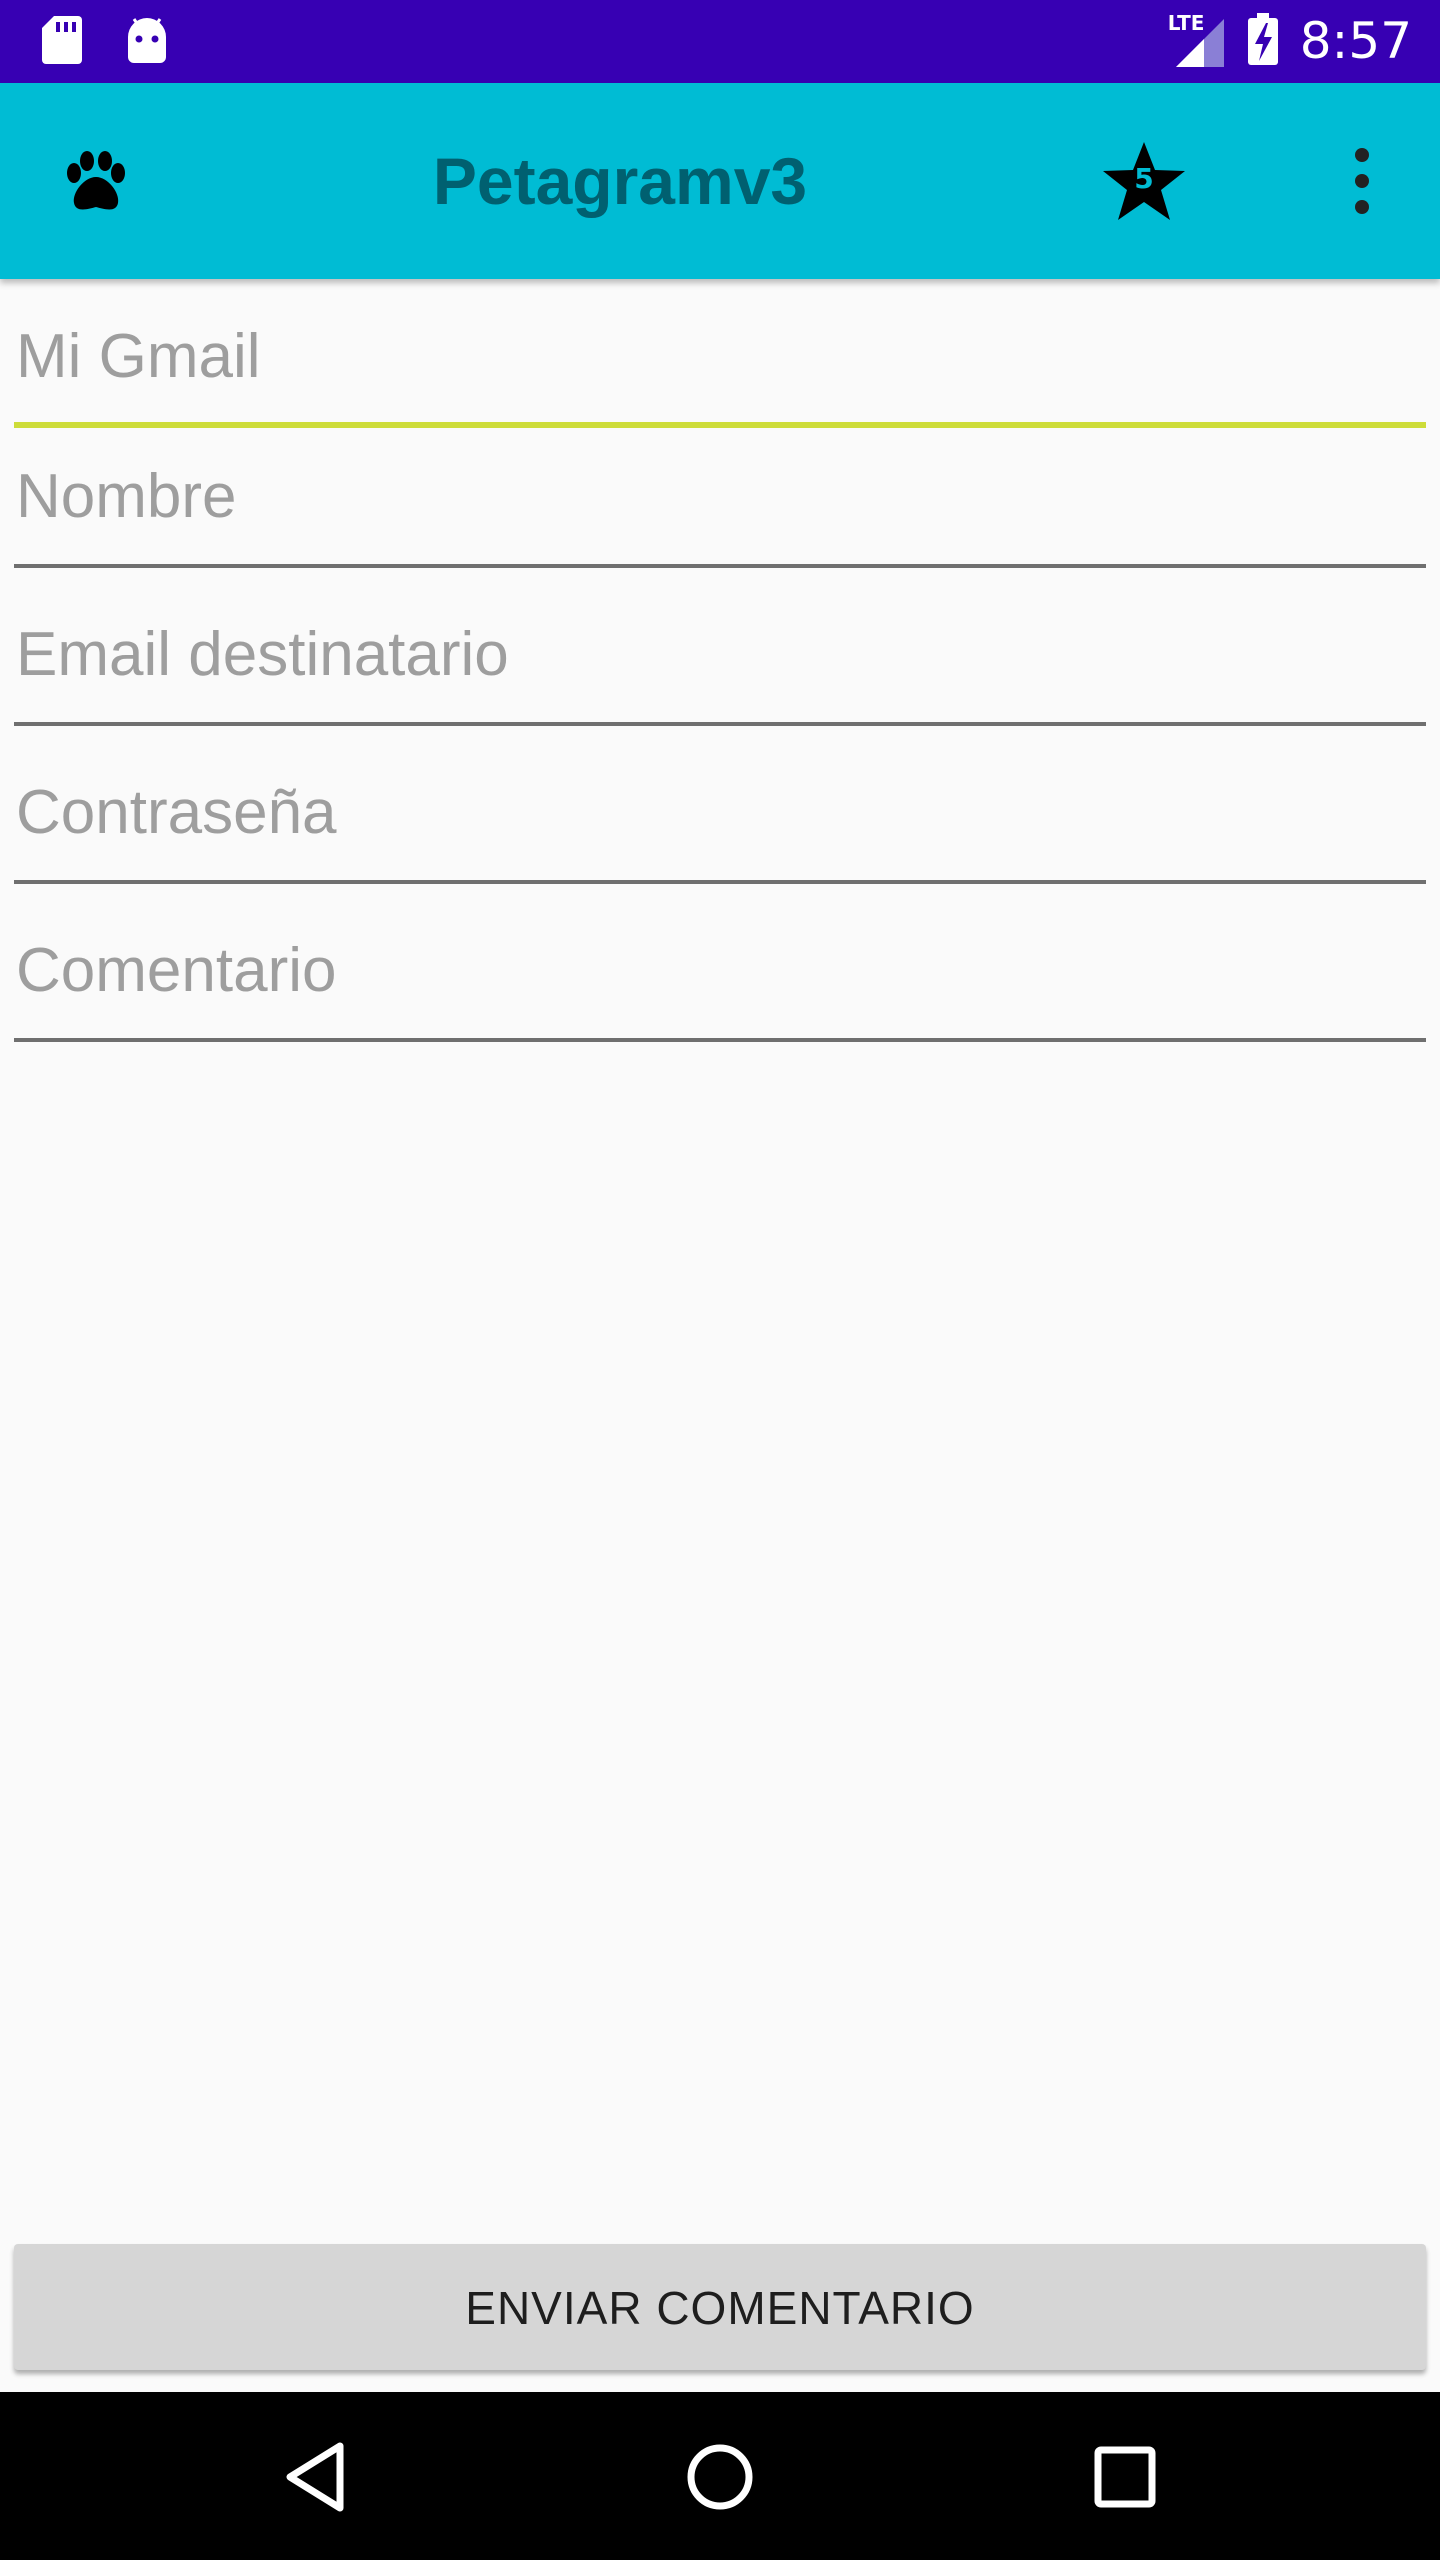 The image size is (1440, 2560). What do you see at coordinates (620, 181) in the screenshot?
I see `app-title: Petagramv3` at bounding box center [620, 181].